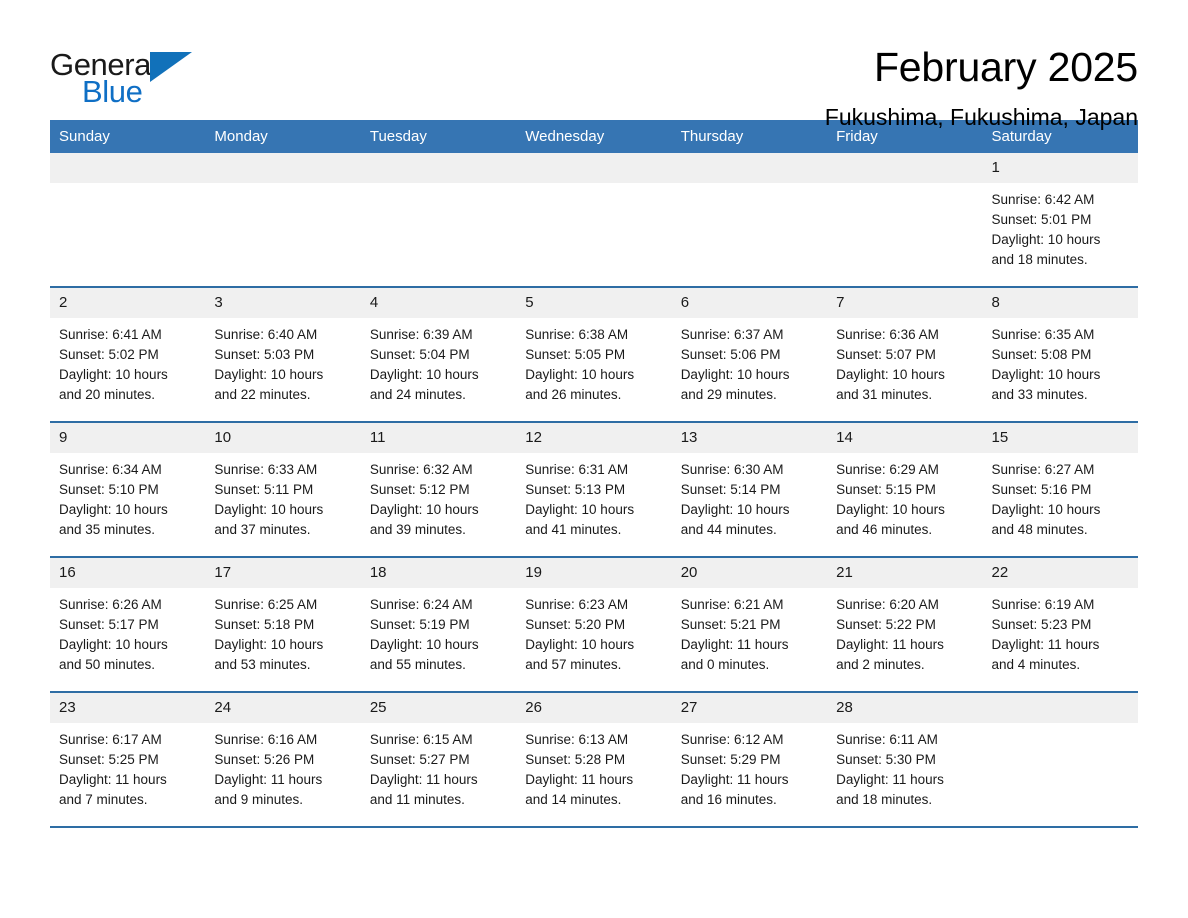  I want to click on day-sunset-text: Sunset: 5:26 PM, so click(264, 759).